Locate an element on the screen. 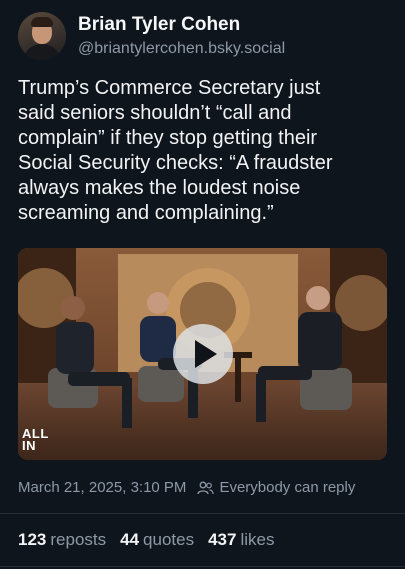  likes-count: 437 is located at coordinates (222, 539).